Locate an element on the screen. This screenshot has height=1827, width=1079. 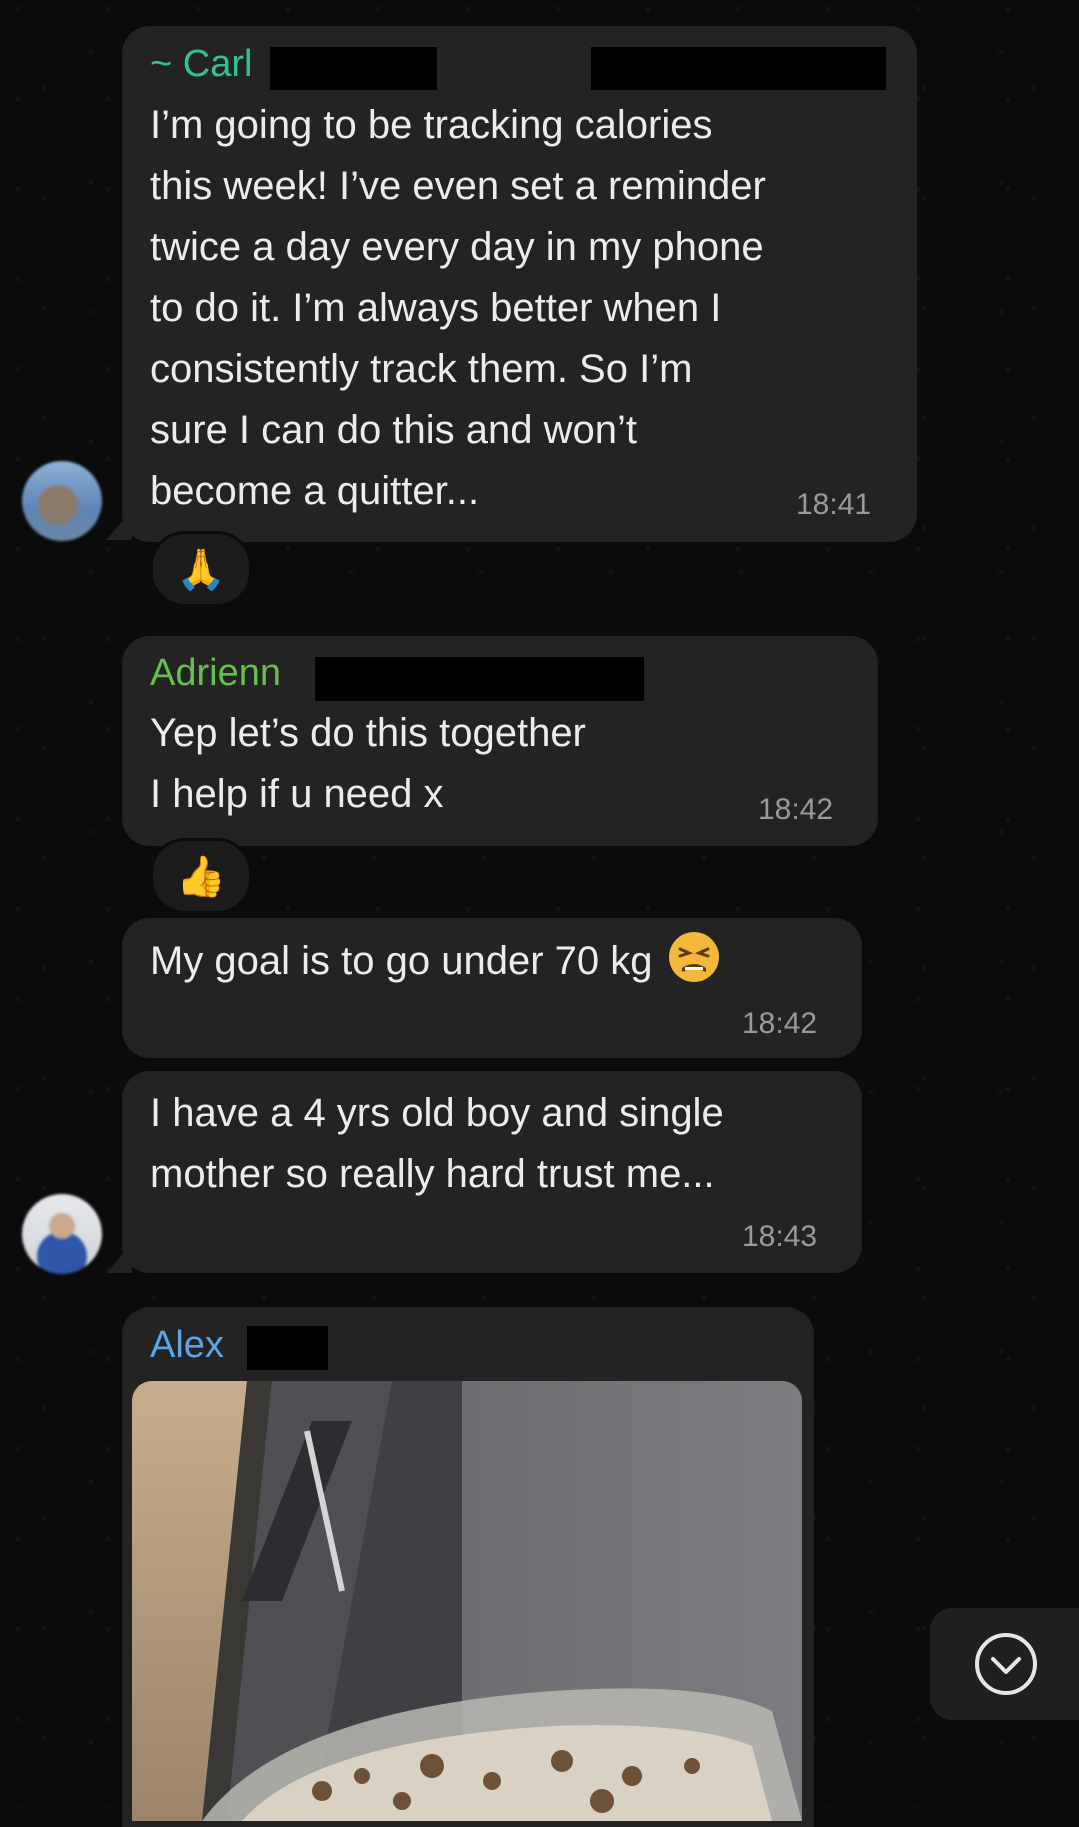
tired-face-icon is located at coordinates (693, 957).